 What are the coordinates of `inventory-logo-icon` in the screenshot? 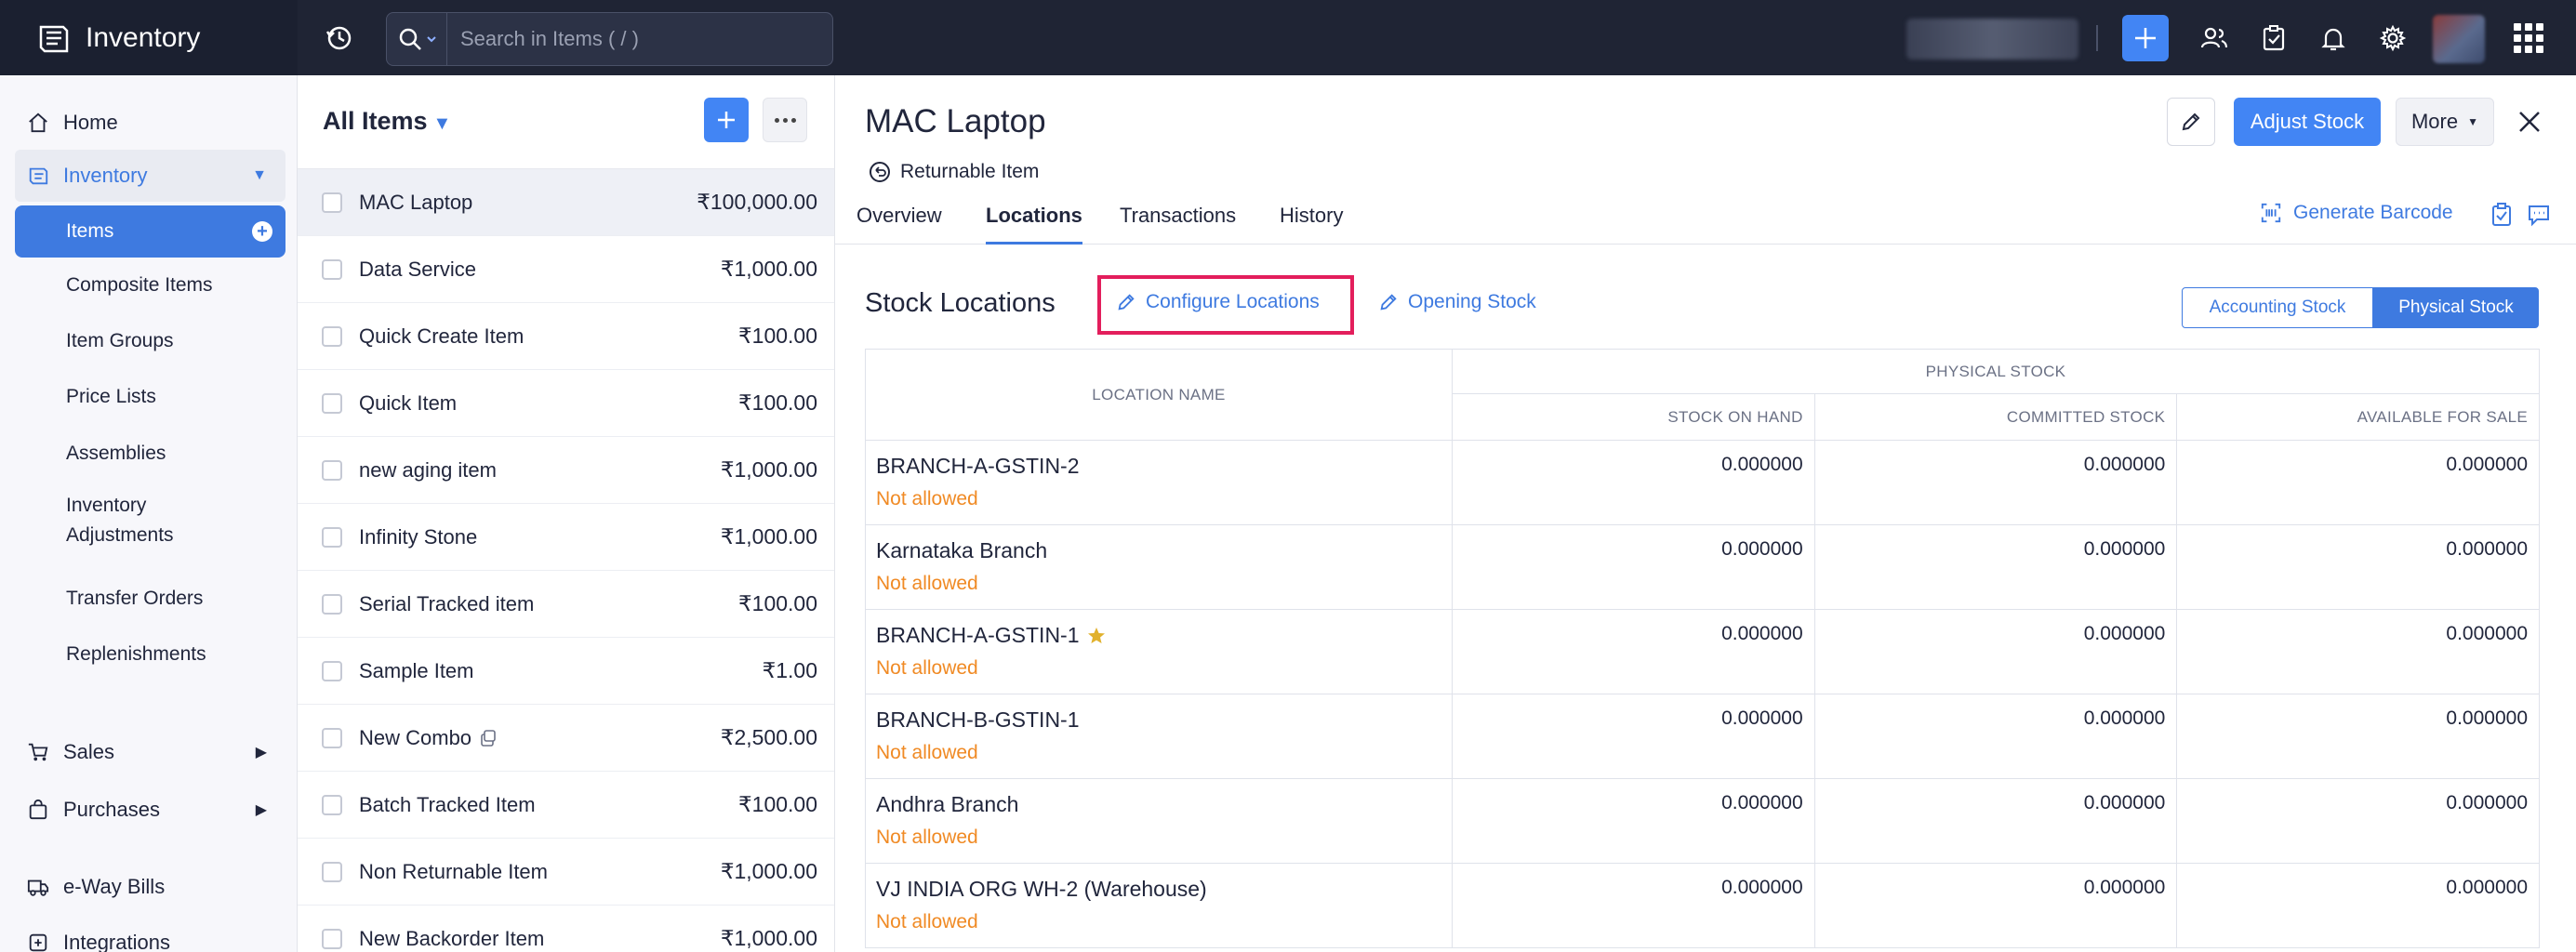 It's located at (54, 38).